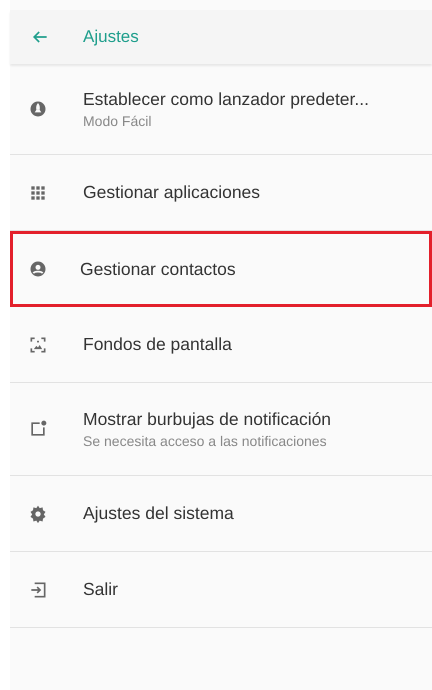 This screenshot has height=690, width=432. Describe the element at coordinates (158, 269) in the screenshot. I see `item-title: Gestionar contactos` at that location.